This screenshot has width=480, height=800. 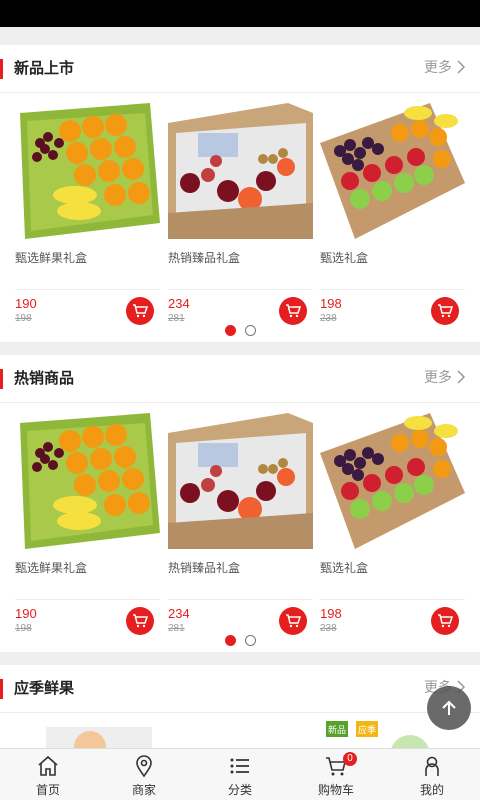 What do you see at coordinates (48, 765) in the screenshot?
I see `home-icon` at bounding box center [48, 765].